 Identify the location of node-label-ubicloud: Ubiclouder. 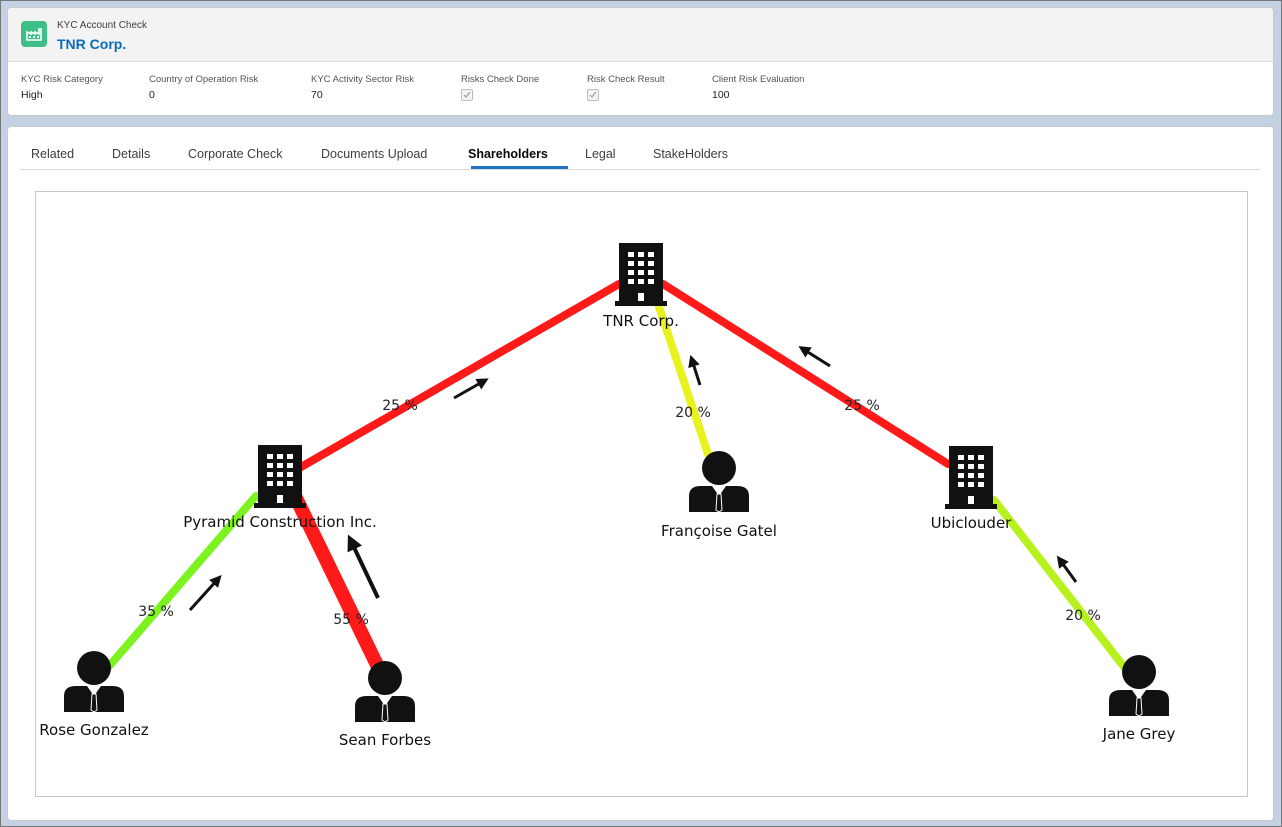
(972, 523).